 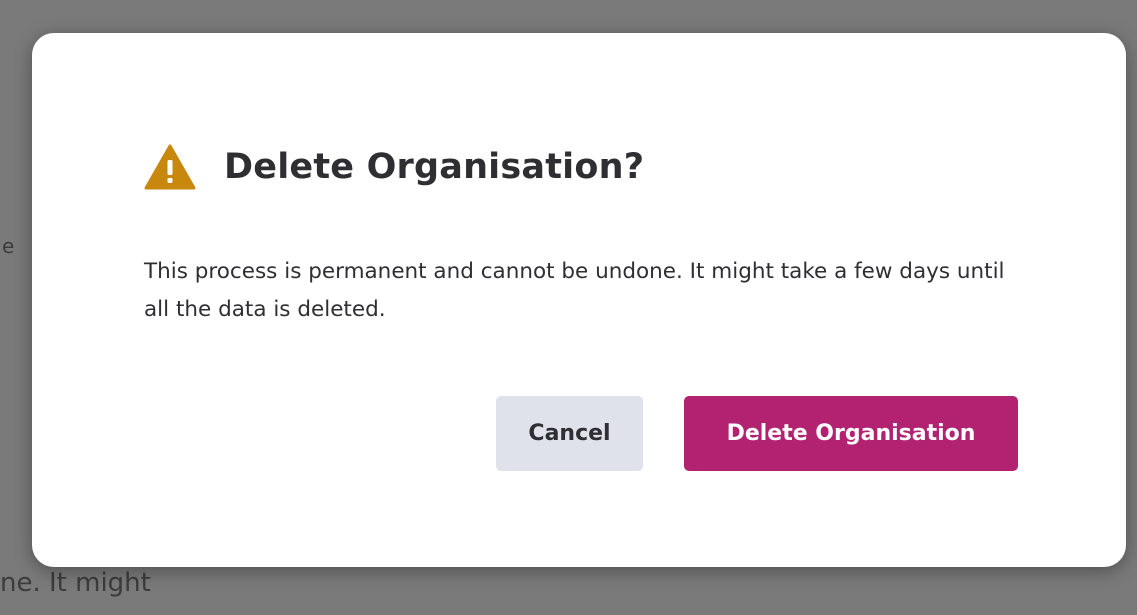 I want to click on delete-organisation-button: Delete Organisation, so click(x=851, y=433).